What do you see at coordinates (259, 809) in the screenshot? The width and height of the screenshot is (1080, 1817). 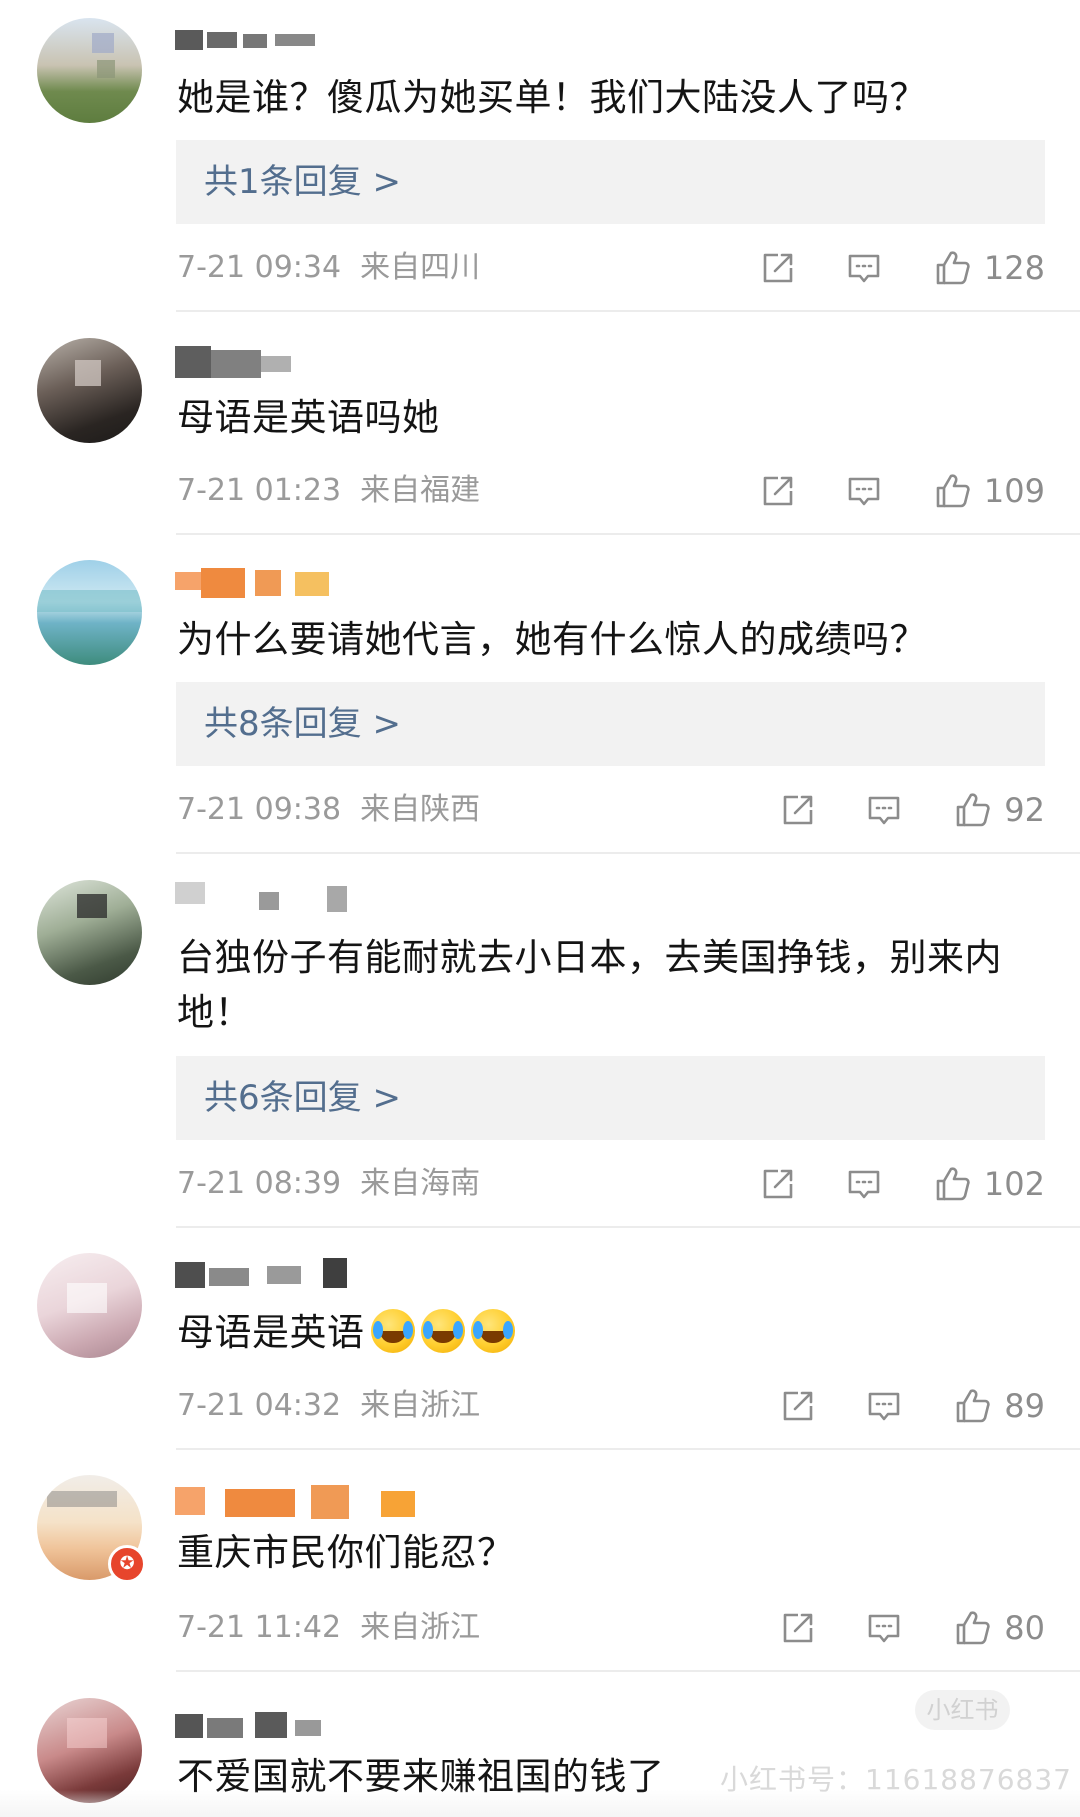 I see `timestamp: 7-21 09:38` at bounding box center [259, 809].